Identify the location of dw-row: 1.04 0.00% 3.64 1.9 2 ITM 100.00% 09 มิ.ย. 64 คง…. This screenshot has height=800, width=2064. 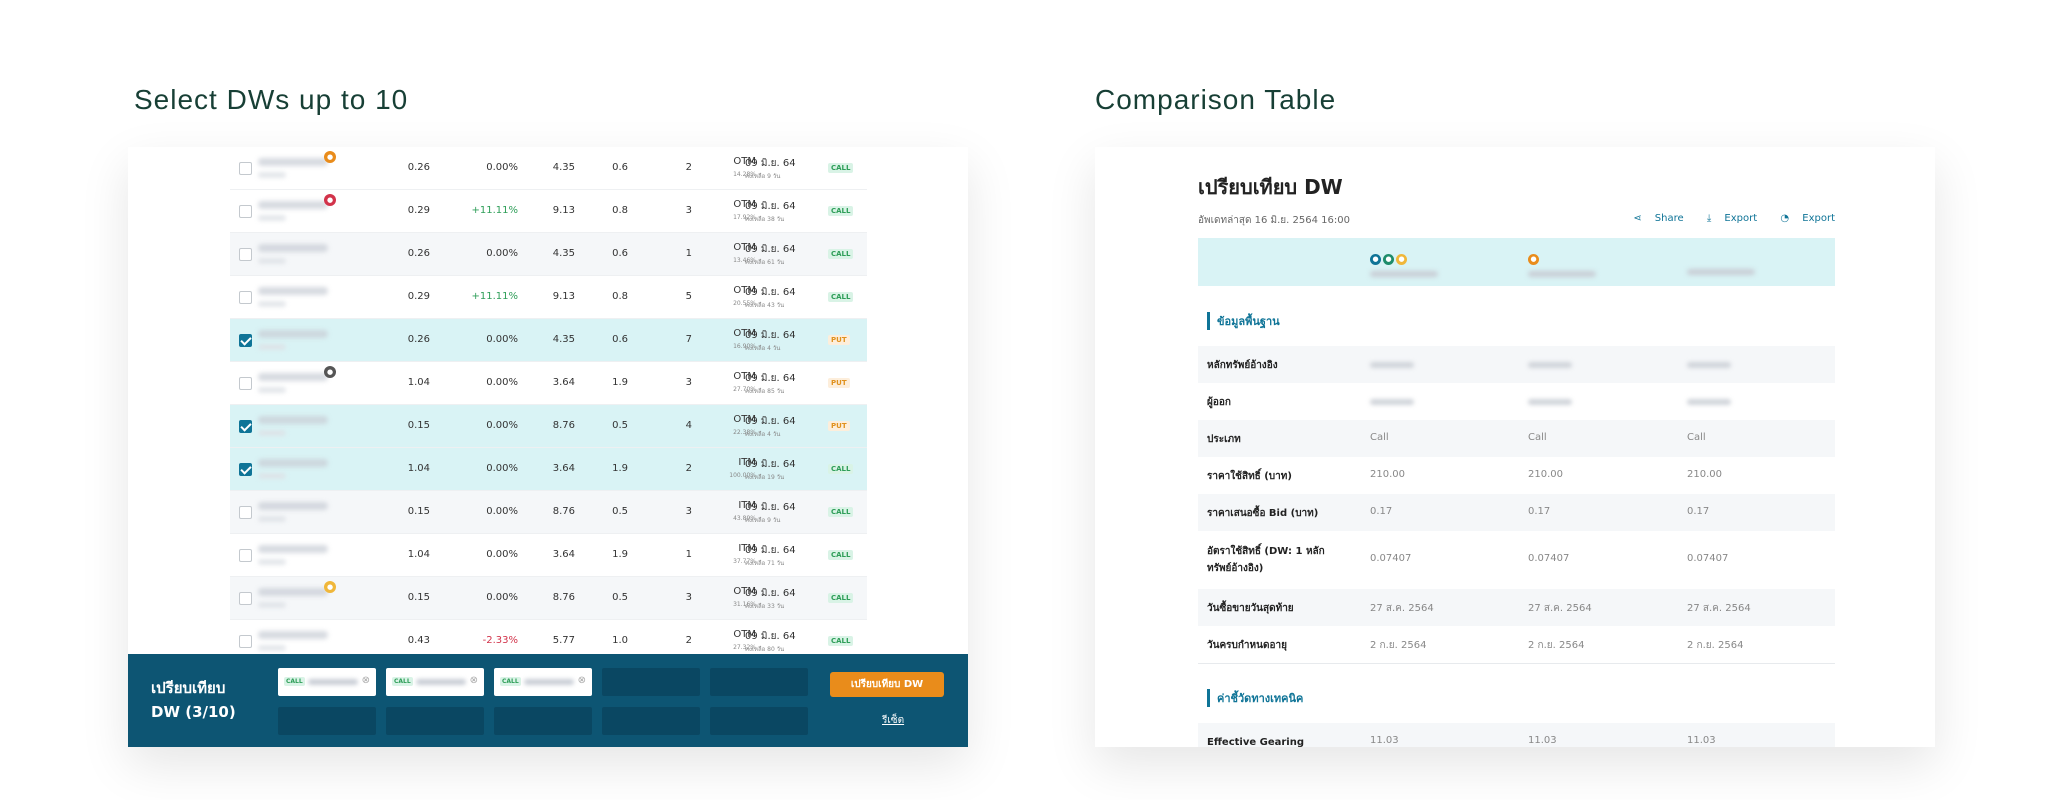
(548, 469).